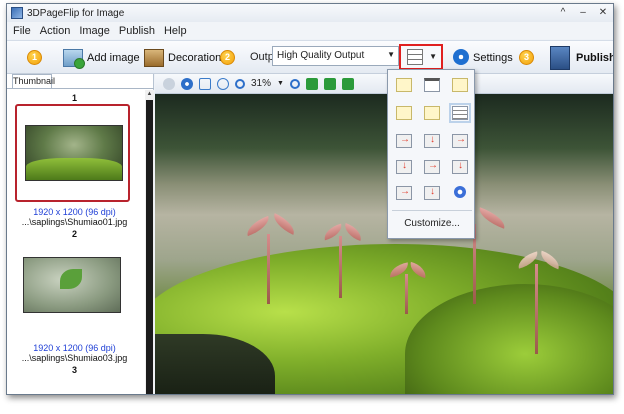  Describe the element at coordinates (74, 59) in the screenshot. I see `add-image-icon` at that location.